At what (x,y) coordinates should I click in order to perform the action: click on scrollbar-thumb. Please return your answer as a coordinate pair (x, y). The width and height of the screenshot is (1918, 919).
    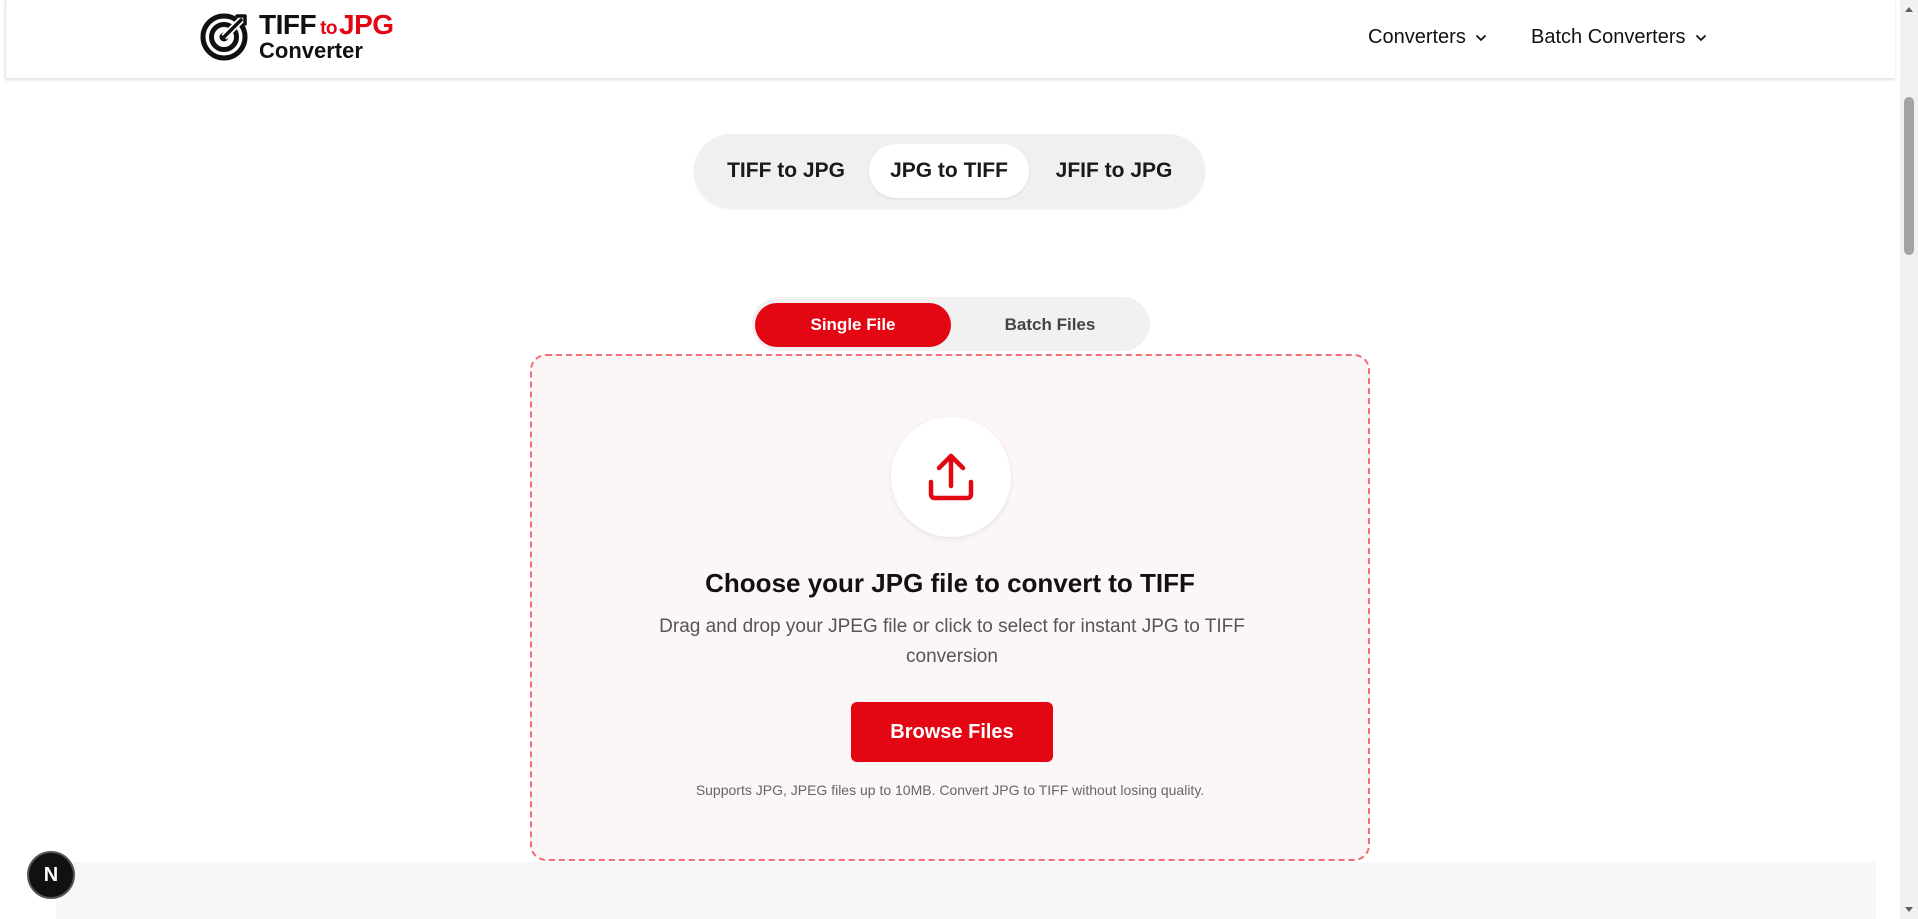
    Looking at the image, I should click on (1909, 176).